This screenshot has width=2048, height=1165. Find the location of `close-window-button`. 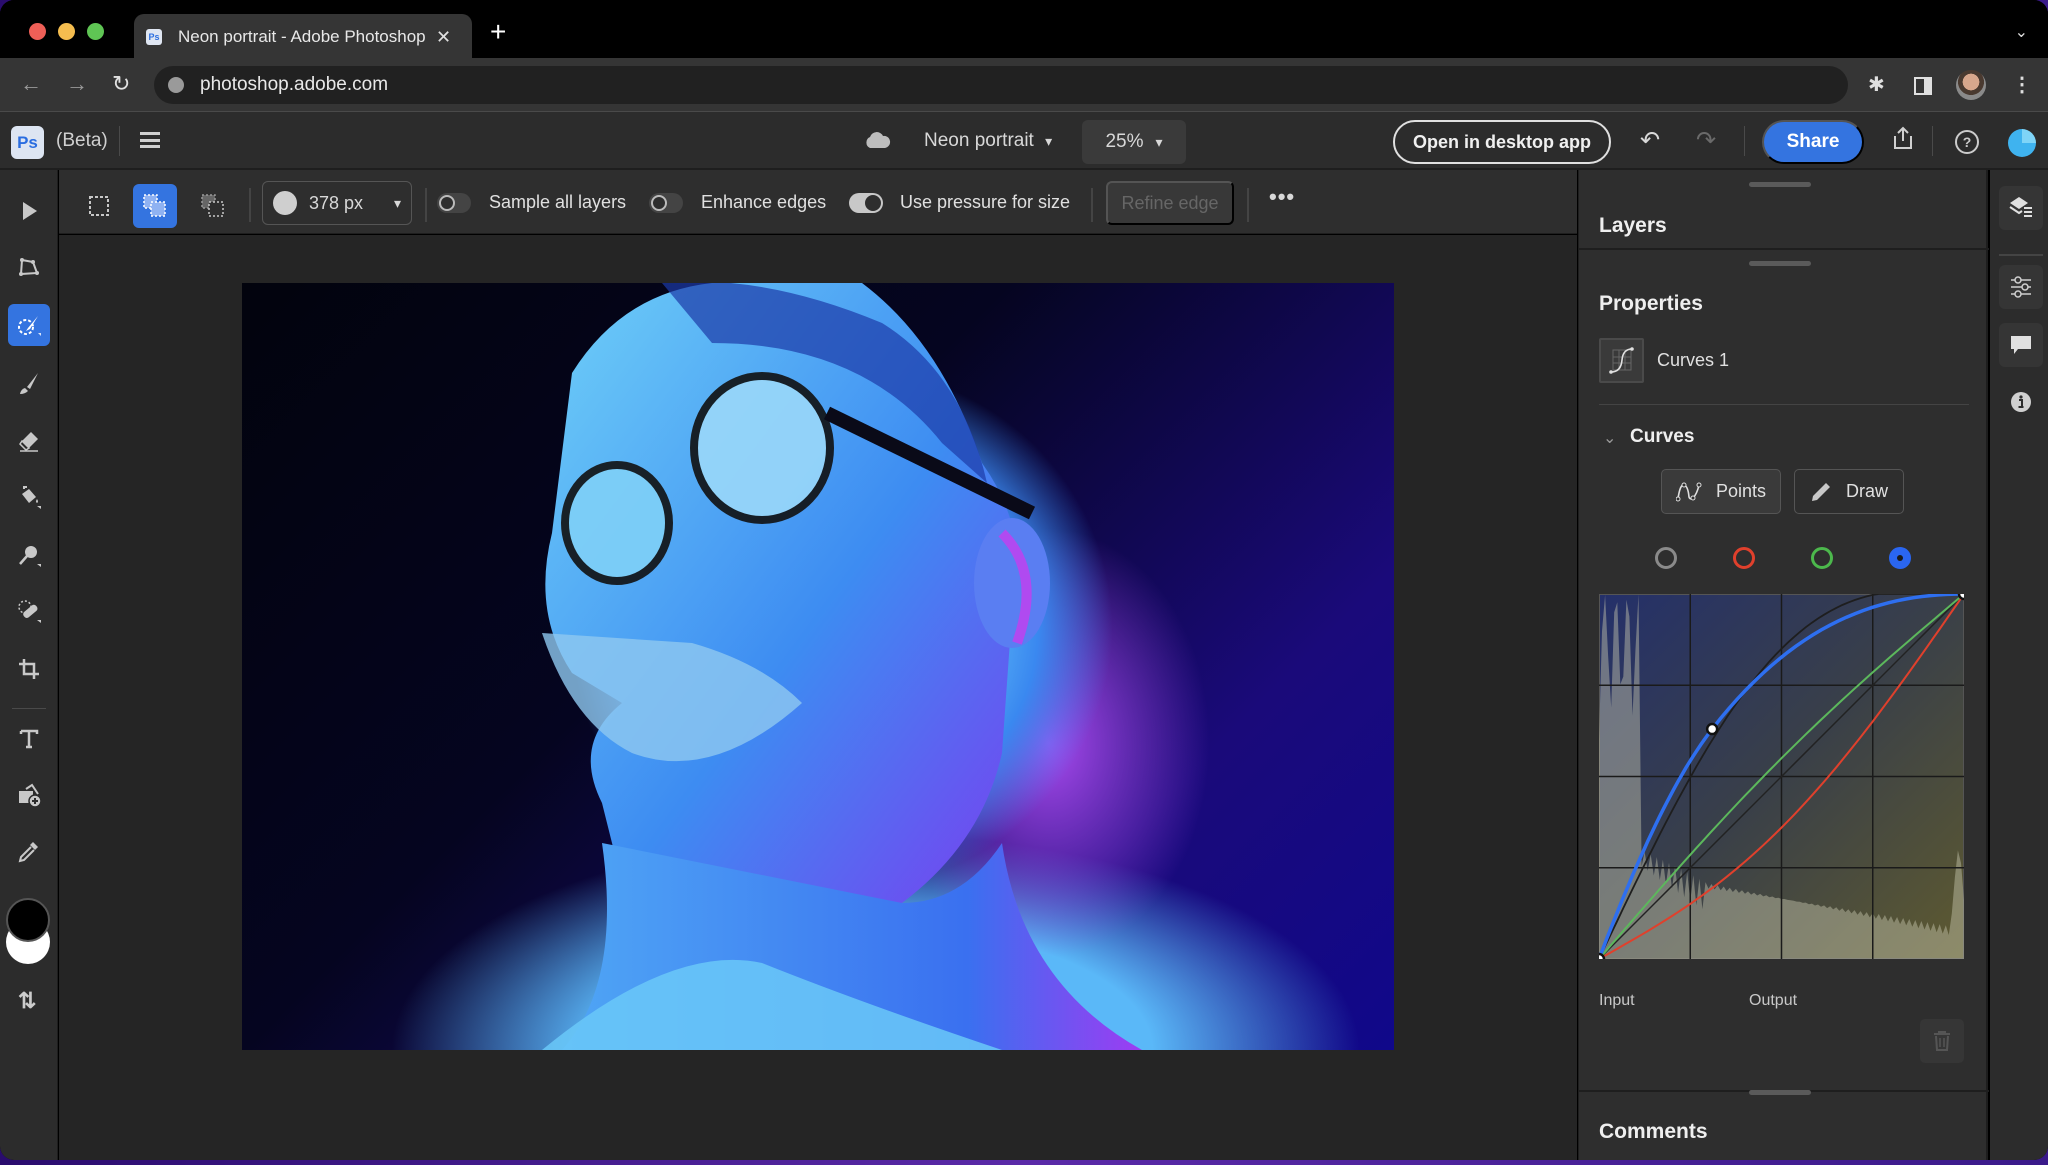

close-window-button is located at coordinates (37, 31).